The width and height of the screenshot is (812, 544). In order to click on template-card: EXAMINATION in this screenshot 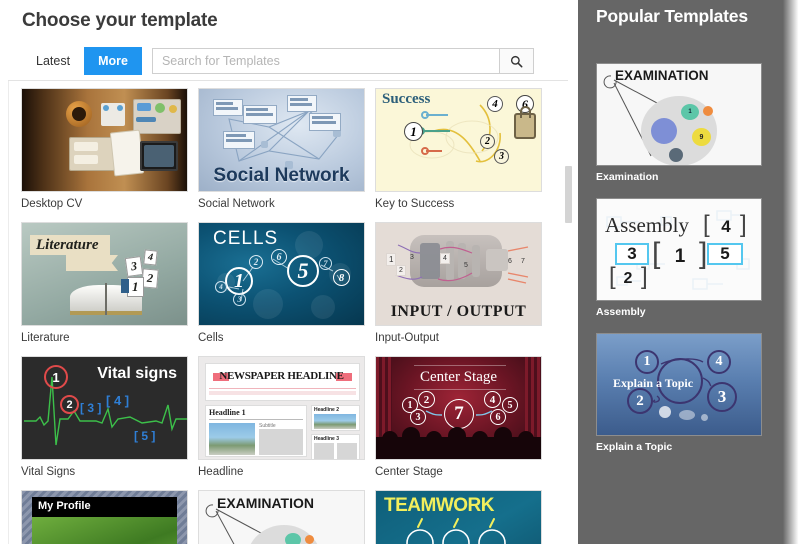, I will do `click(286, 517)`.